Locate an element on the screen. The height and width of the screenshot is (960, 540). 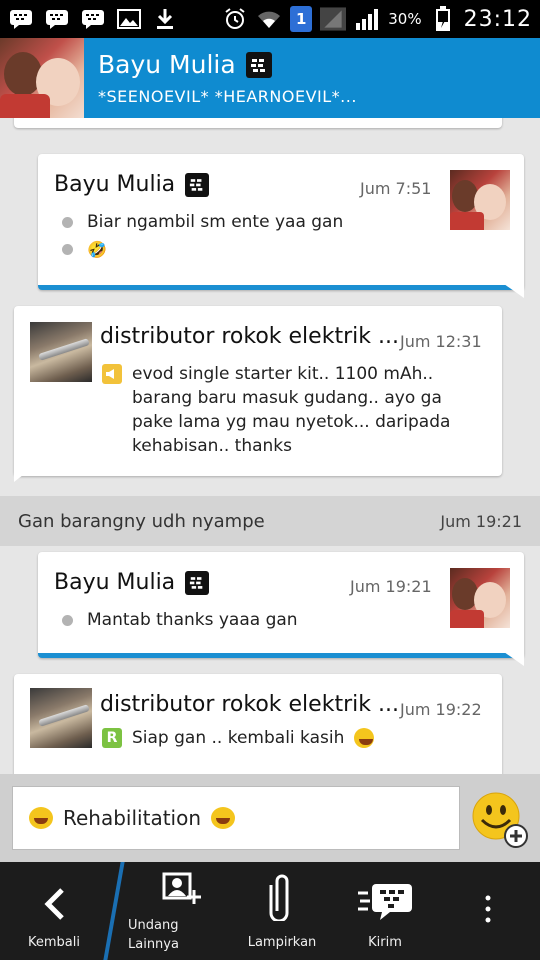
message-text: kehabisan.. thanks is located at coordinates (212, 446).